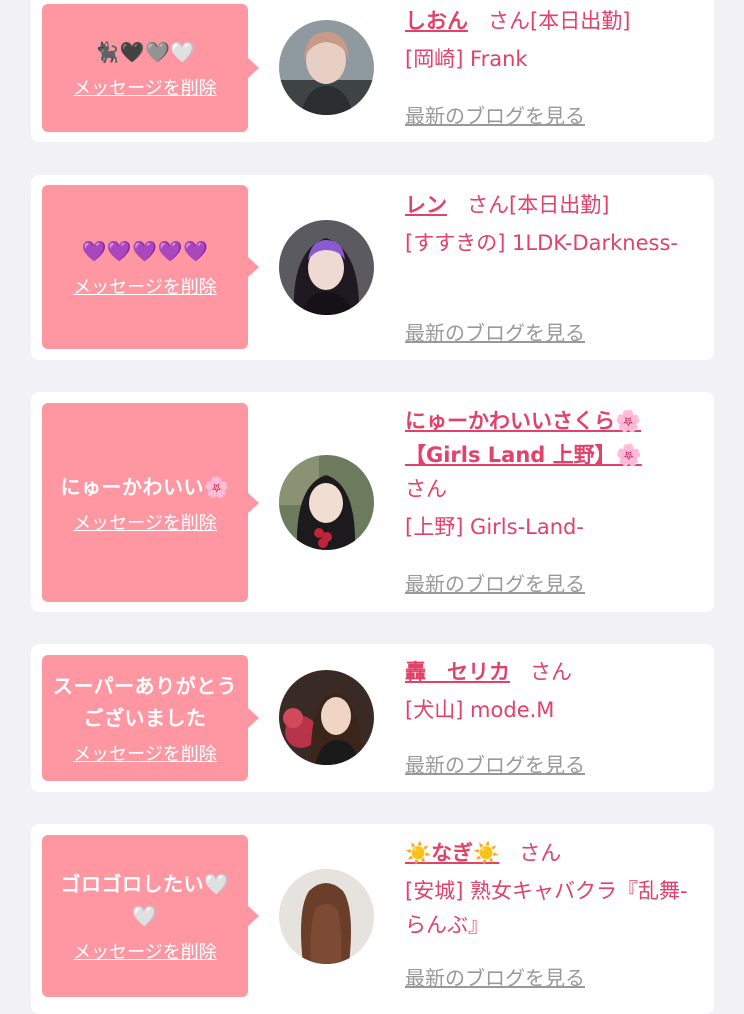 The image size is (744, 1014). I want to click on girl-name-link: 轟 セリカ, so click(457, 672).